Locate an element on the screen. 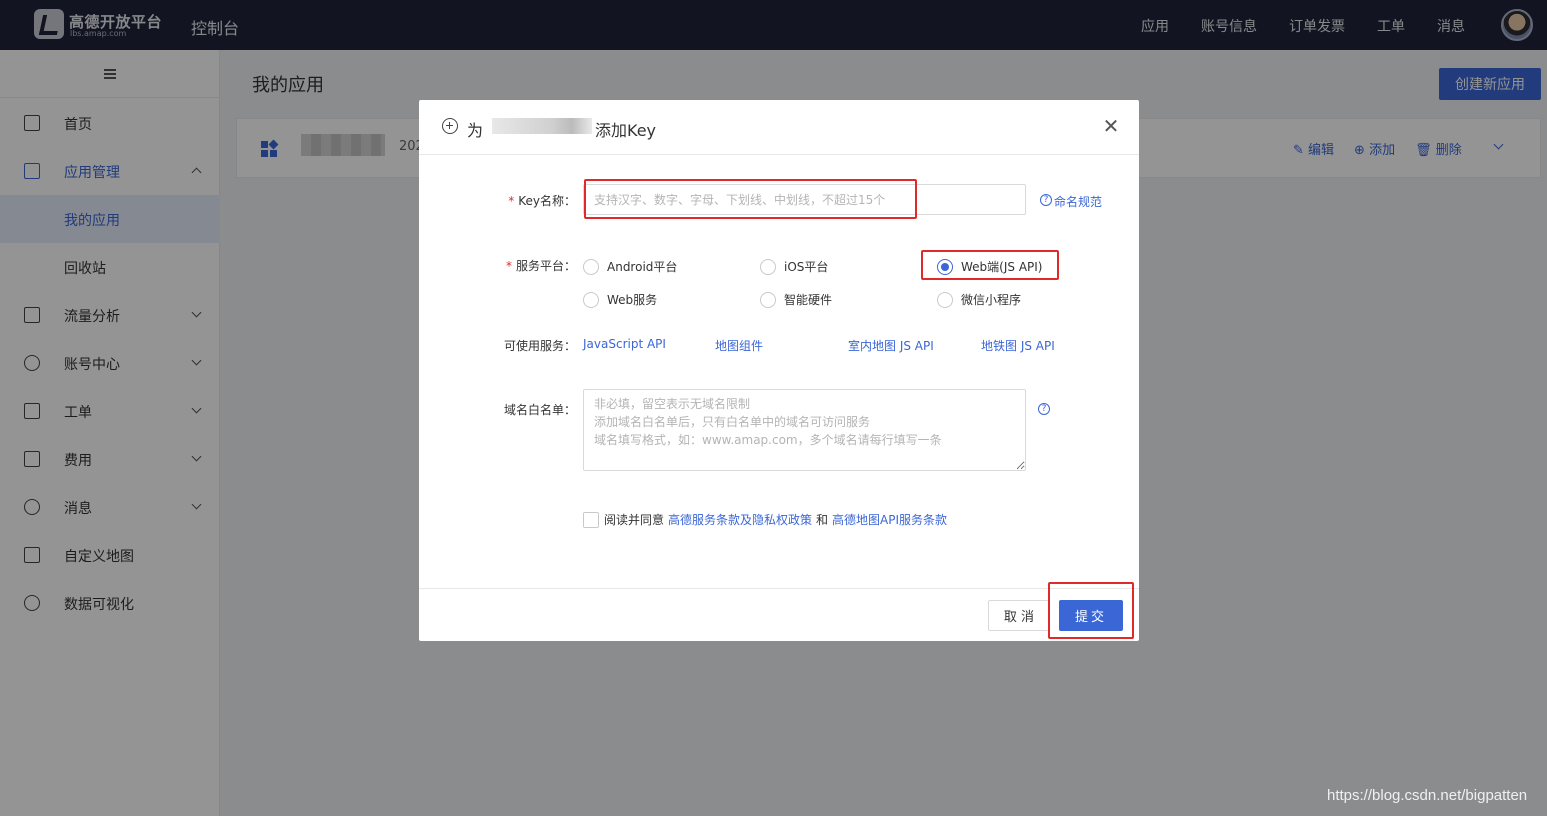 The height and width of the screenshot is (816, 1547). radio-label: Android平台 is located at coordinates (642, 267).